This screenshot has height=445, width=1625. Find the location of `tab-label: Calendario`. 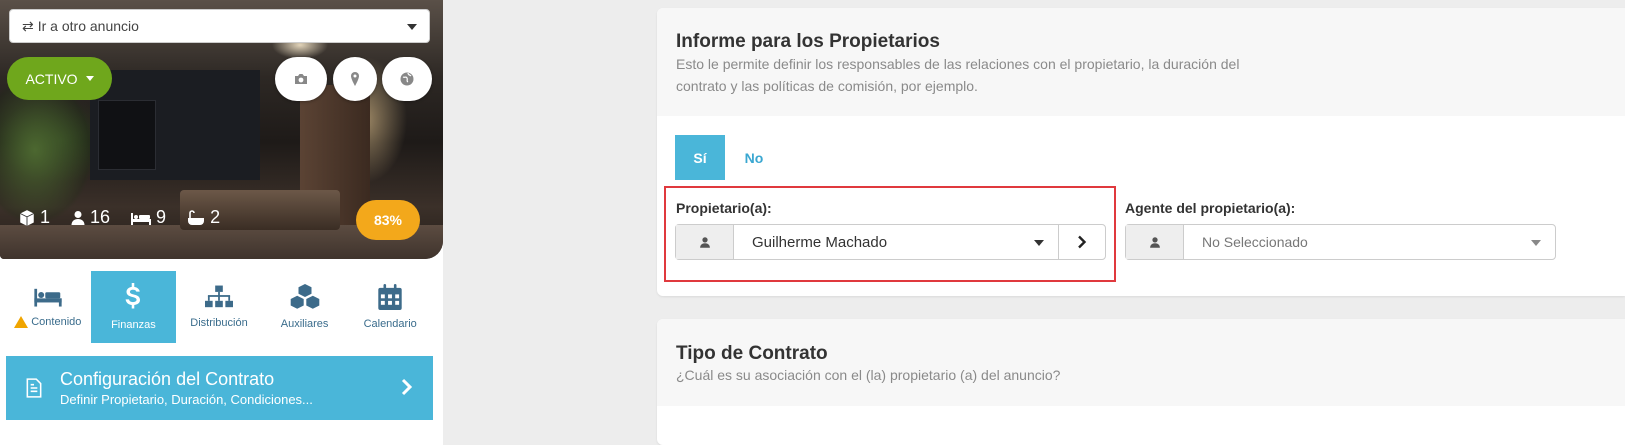

tab-label: Calendario is located at coordinates (390, 324).